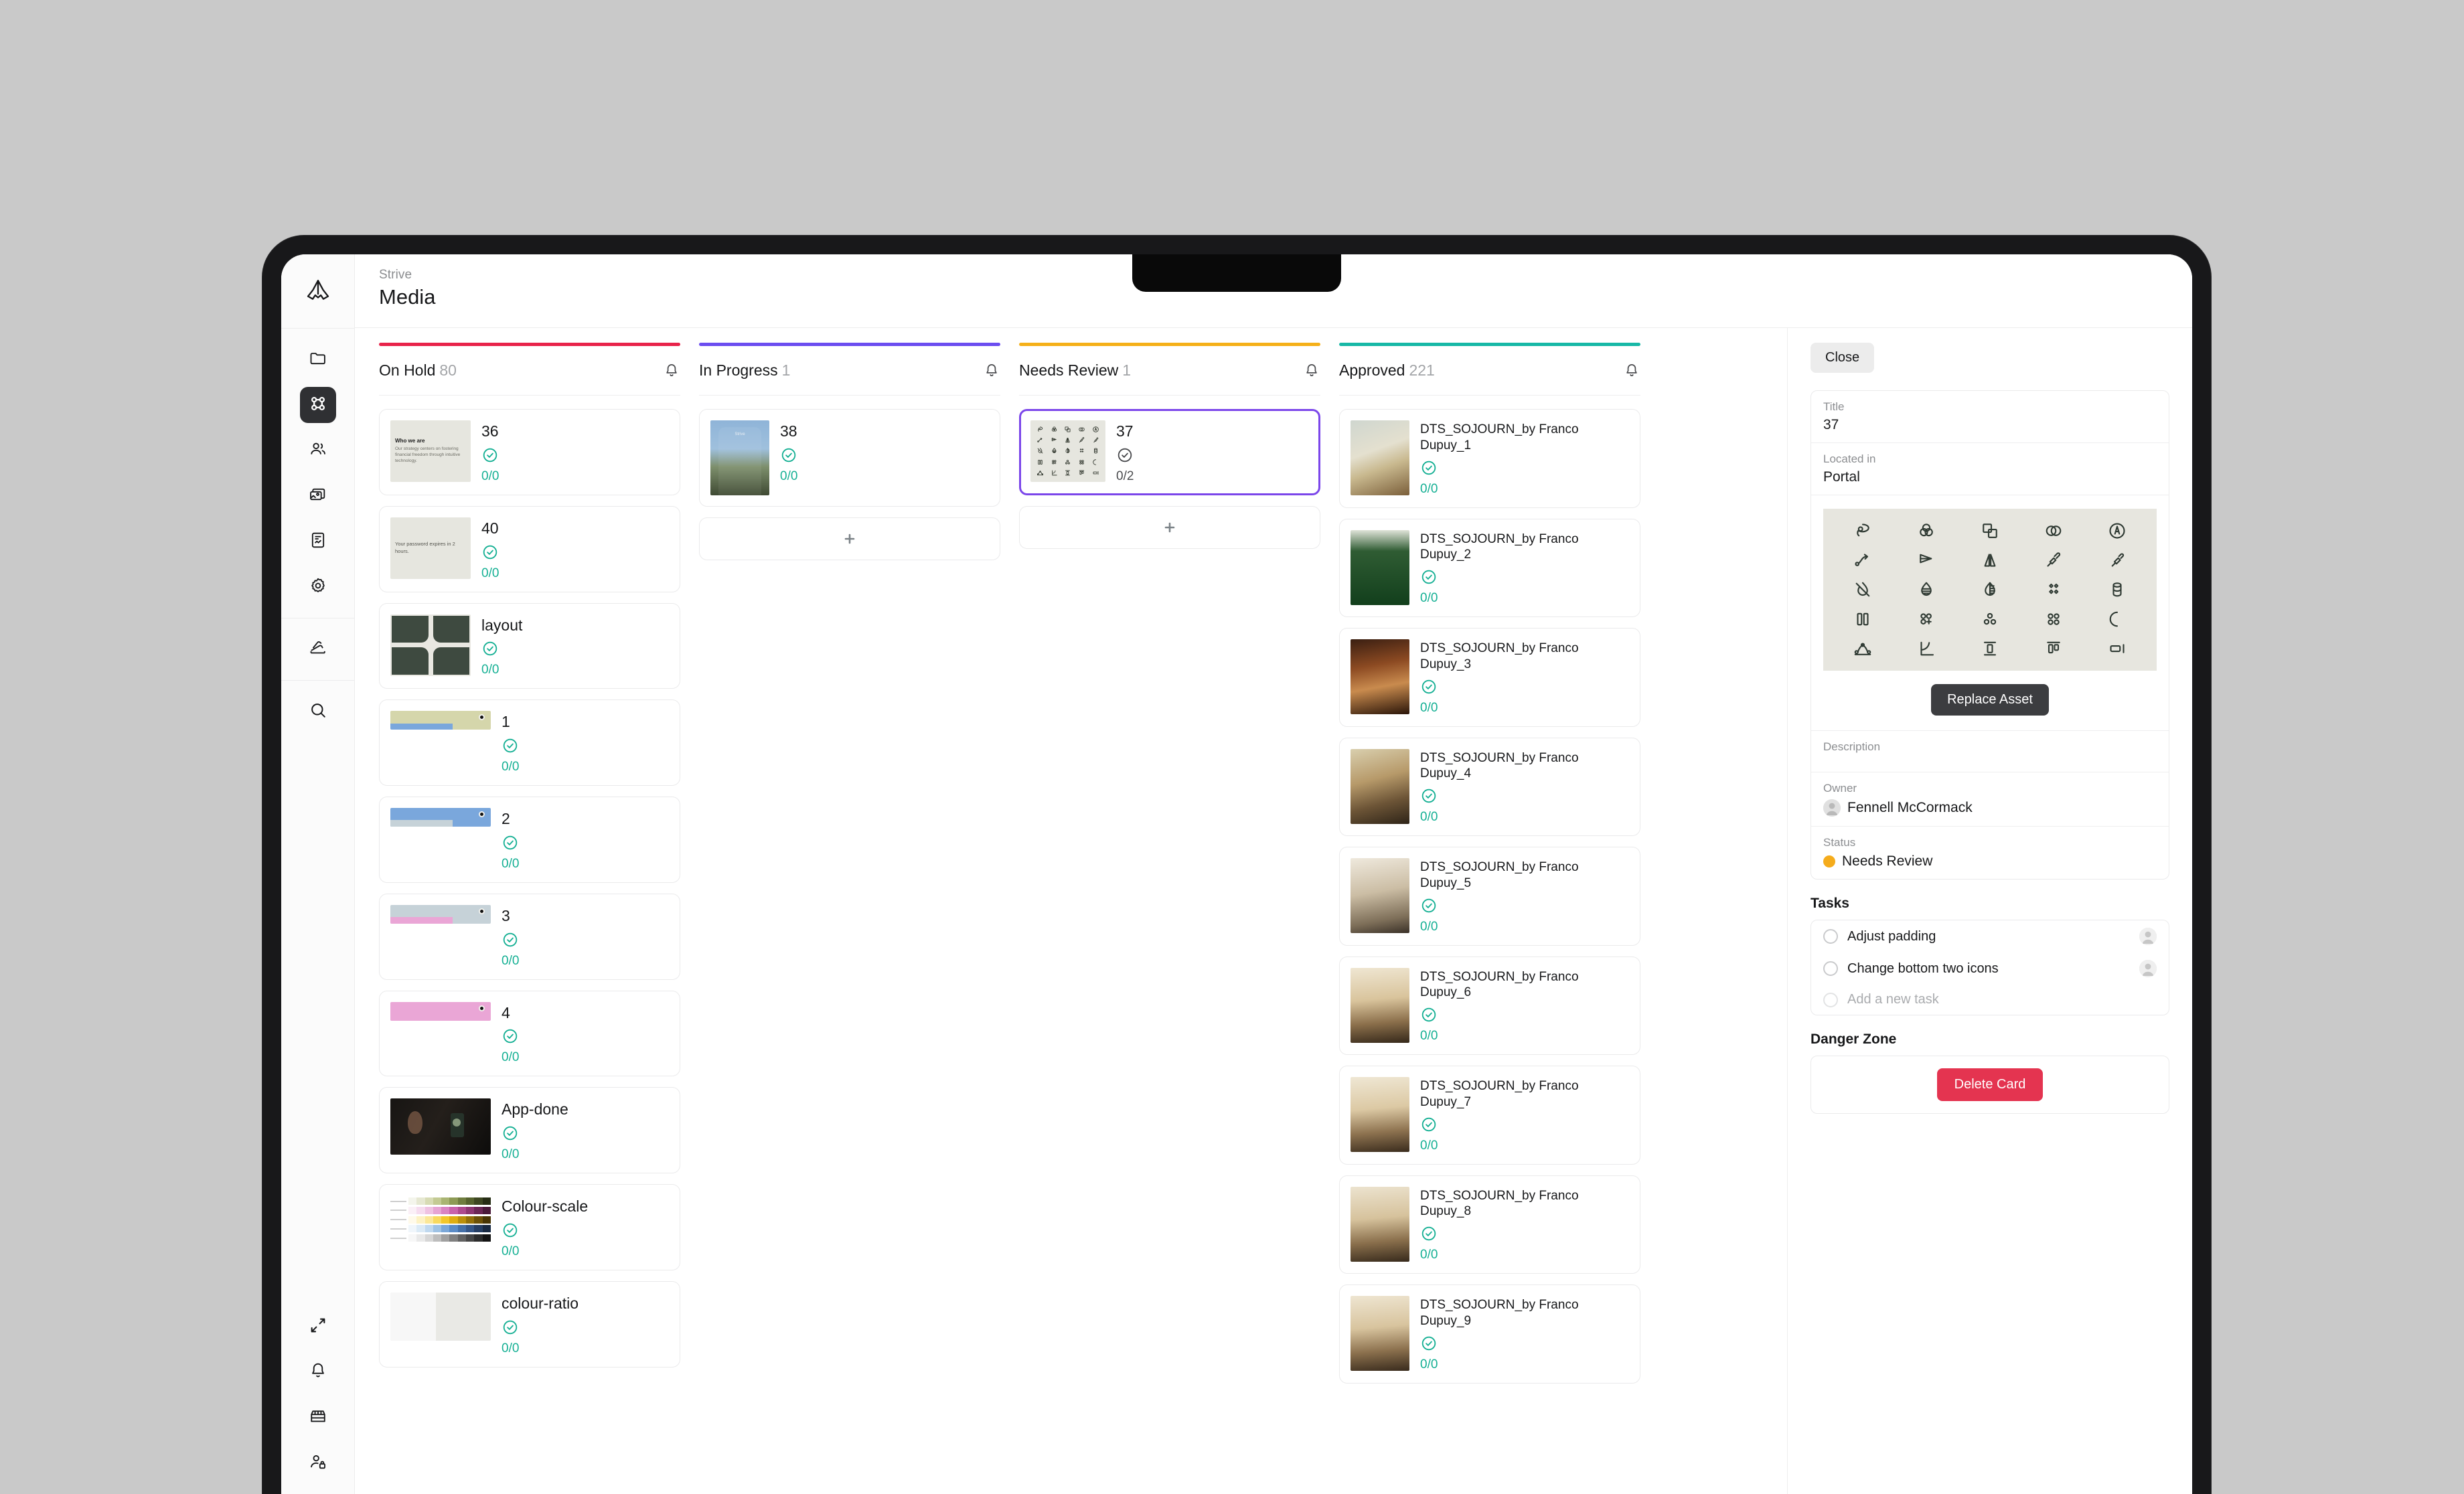 Image resolution: width=2464 pixels, height=1494 pixels. What do you see at coordinates (1489, 896) in the screenshot?
I see `board-card: DTS_SOJOURN_by Franco Dupuy_5 0/0` at bounding box center [1489, 896].